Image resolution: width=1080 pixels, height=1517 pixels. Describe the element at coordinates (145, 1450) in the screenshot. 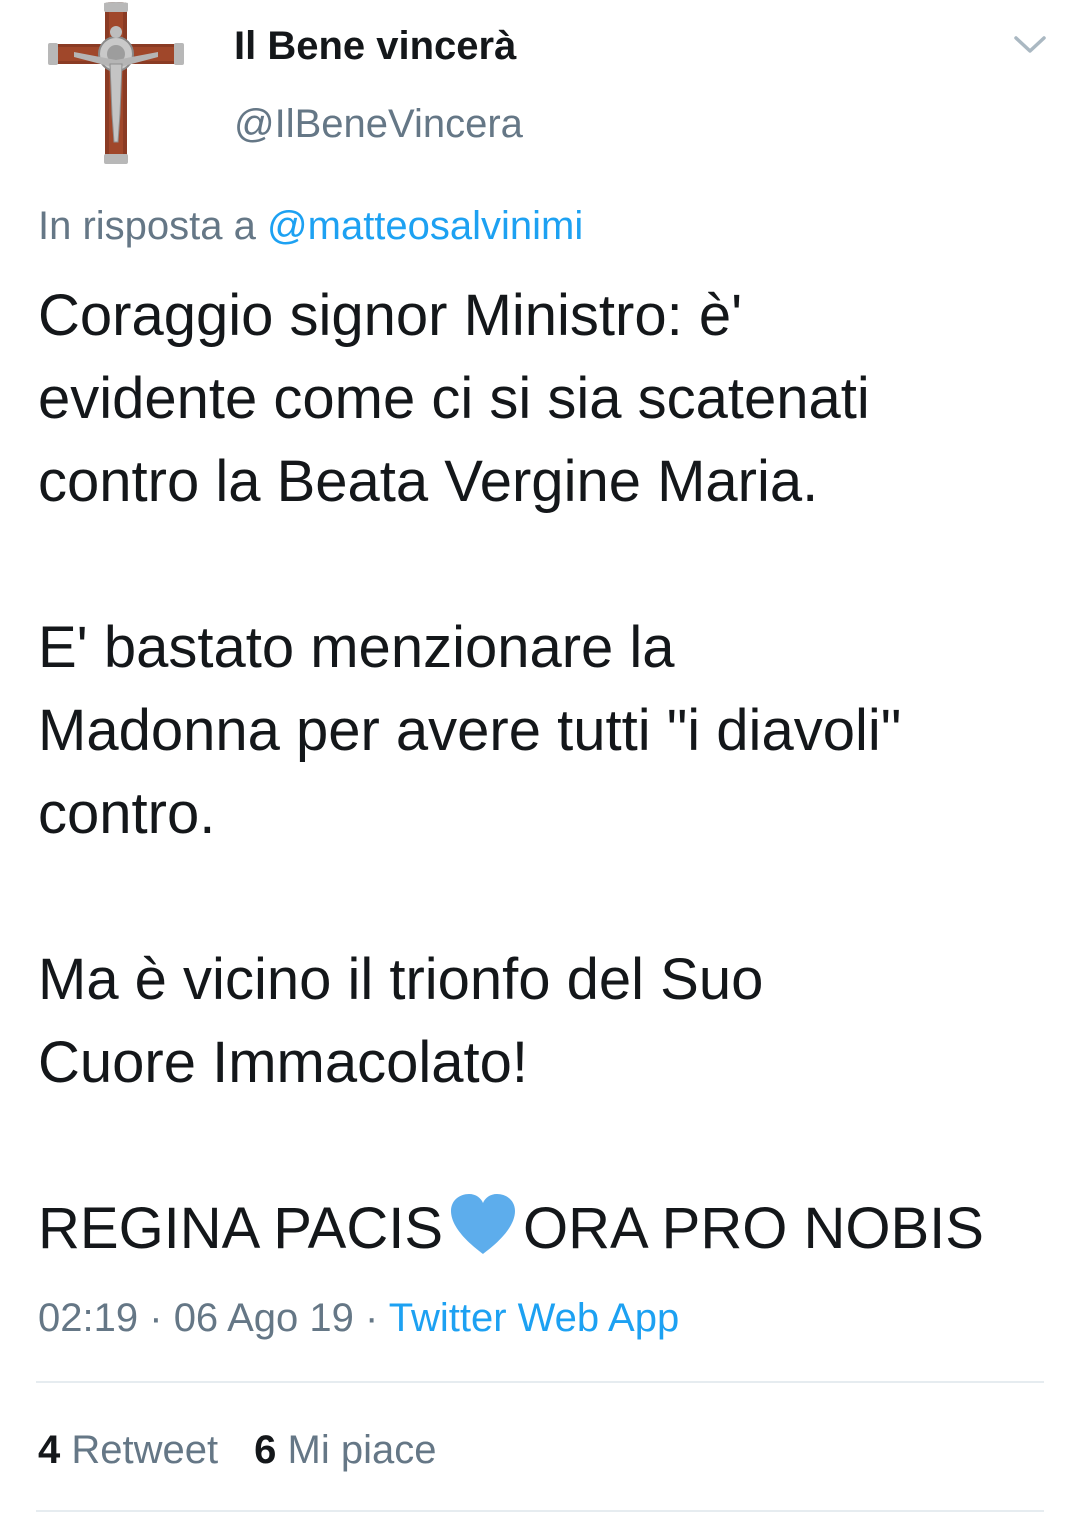

I see `retweets-label: Retweet` at that location.